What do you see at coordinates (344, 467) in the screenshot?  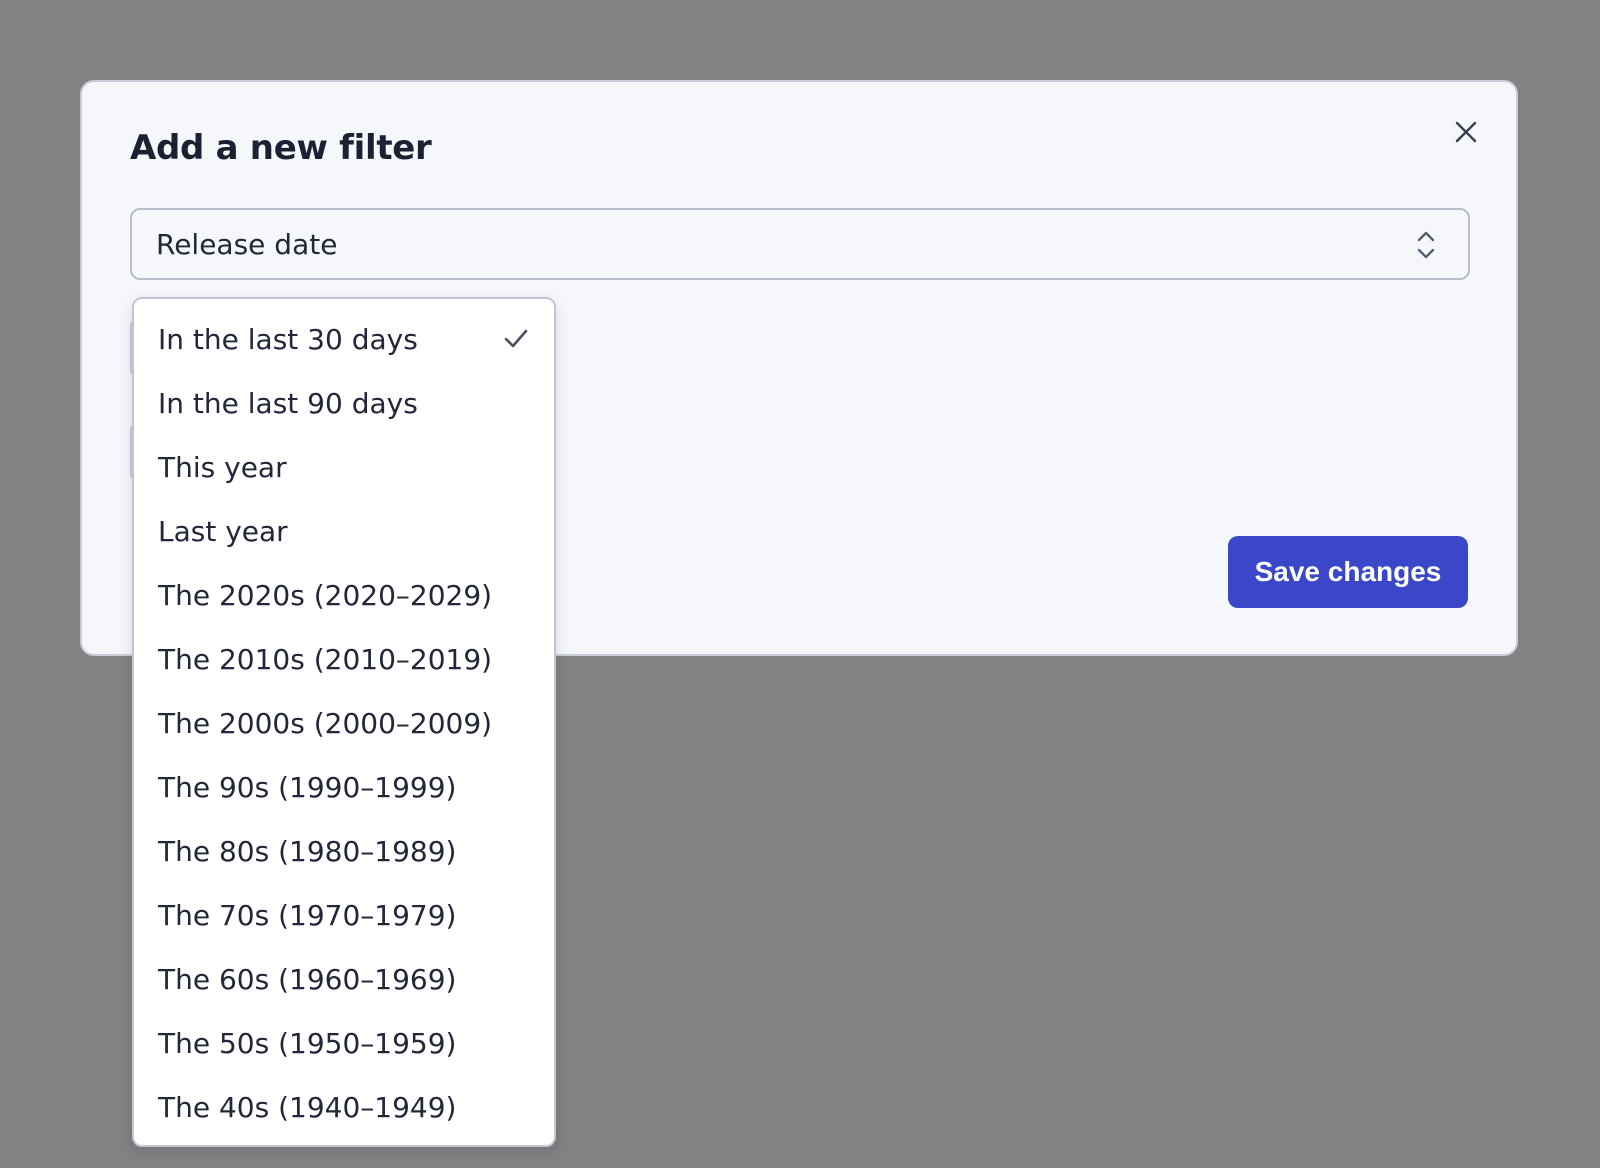 I see `dropdown-option: This year` at bounding box center [344, 467].